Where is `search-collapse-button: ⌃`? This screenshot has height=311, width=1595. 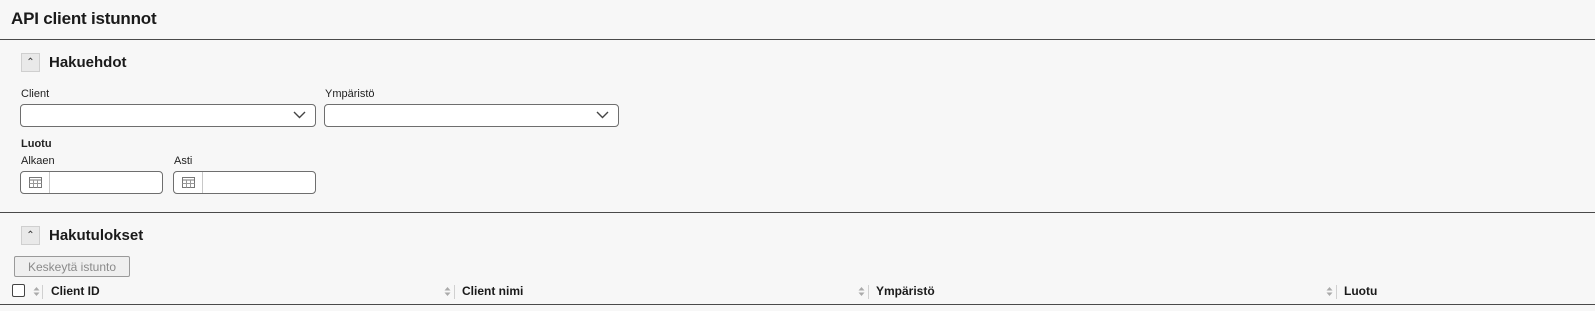 search-collapse-button: ⌃ is located at coordinates (30, 62).